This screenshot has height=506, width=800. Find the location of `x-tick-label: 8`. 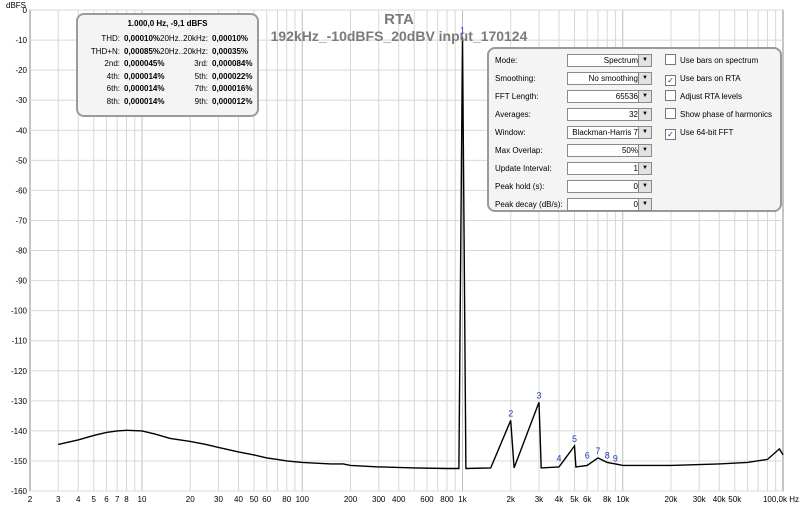

x-tick-label: 8 is located at coordinates (126, 499).